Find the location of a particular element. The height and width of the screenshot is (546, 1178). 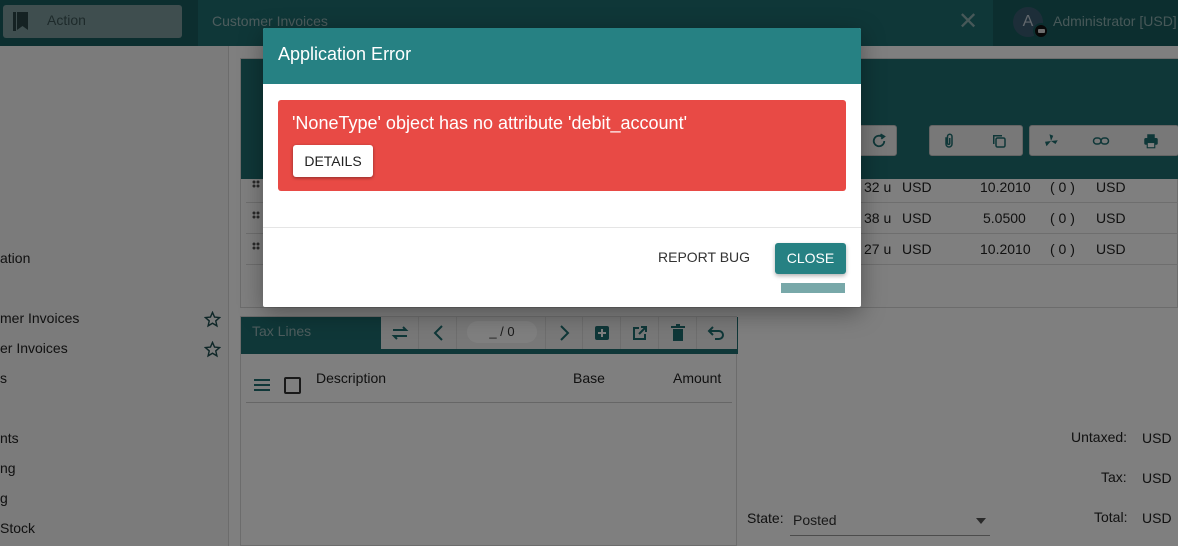

background-button-edge is located at coordinates (813, 288).